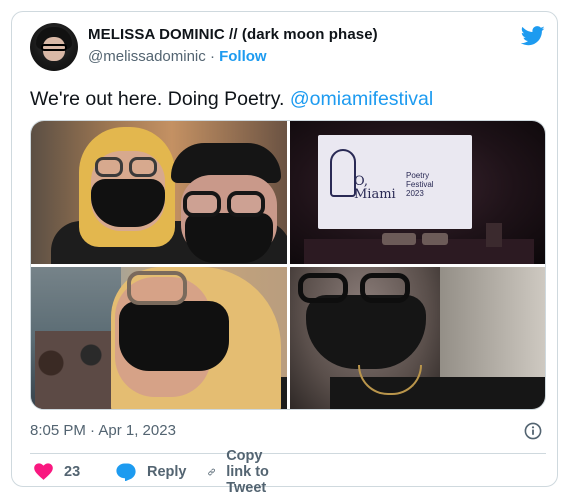 Image resolution: width=571 pixels, height=496 pixels. I want to click on twitter-bird-icon, so click(533, 36).